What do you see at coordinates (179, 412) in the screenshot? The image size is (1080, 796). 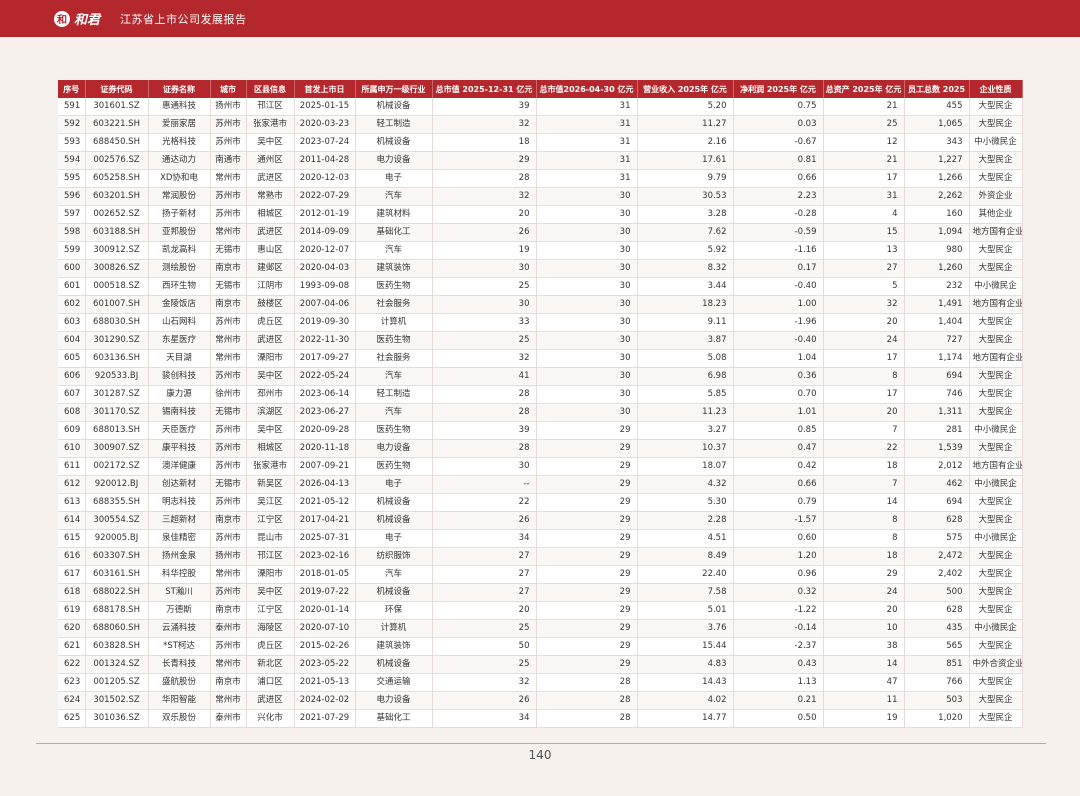 I see `table-cell: 锡南科技` at bounding box center [179, 412].